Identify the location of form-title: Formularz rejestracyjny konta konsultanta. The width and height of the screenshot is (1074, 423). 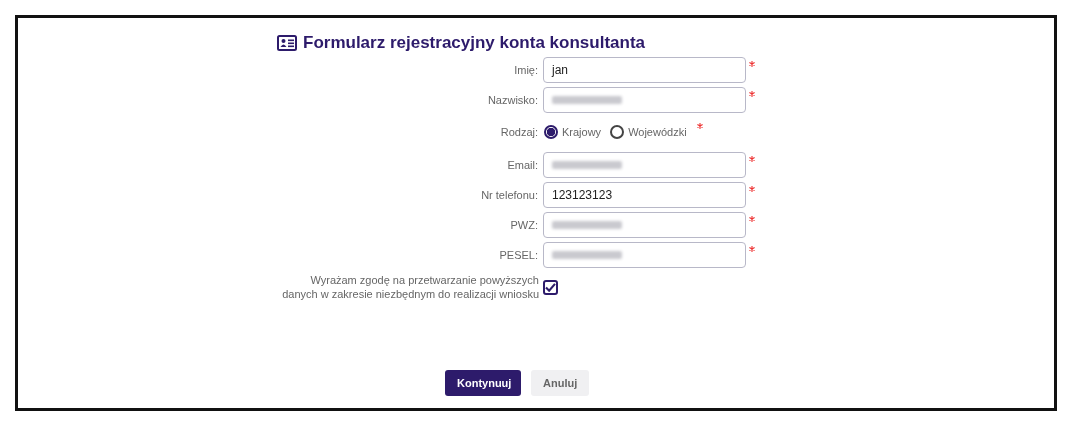
(474, 43).